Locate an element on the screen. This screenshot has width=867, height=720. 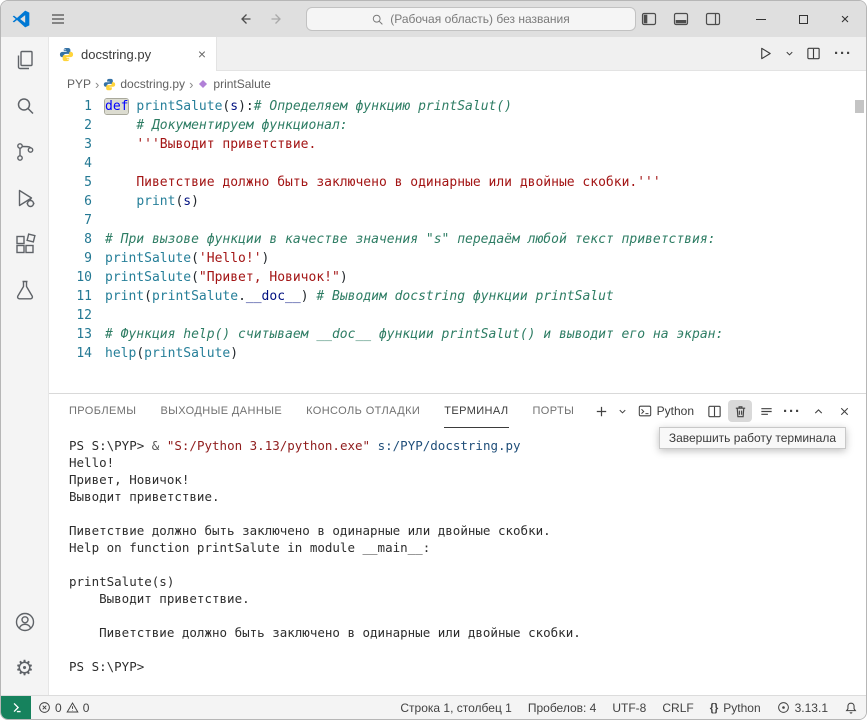
maximize-button is located at coordinates (803, 19).